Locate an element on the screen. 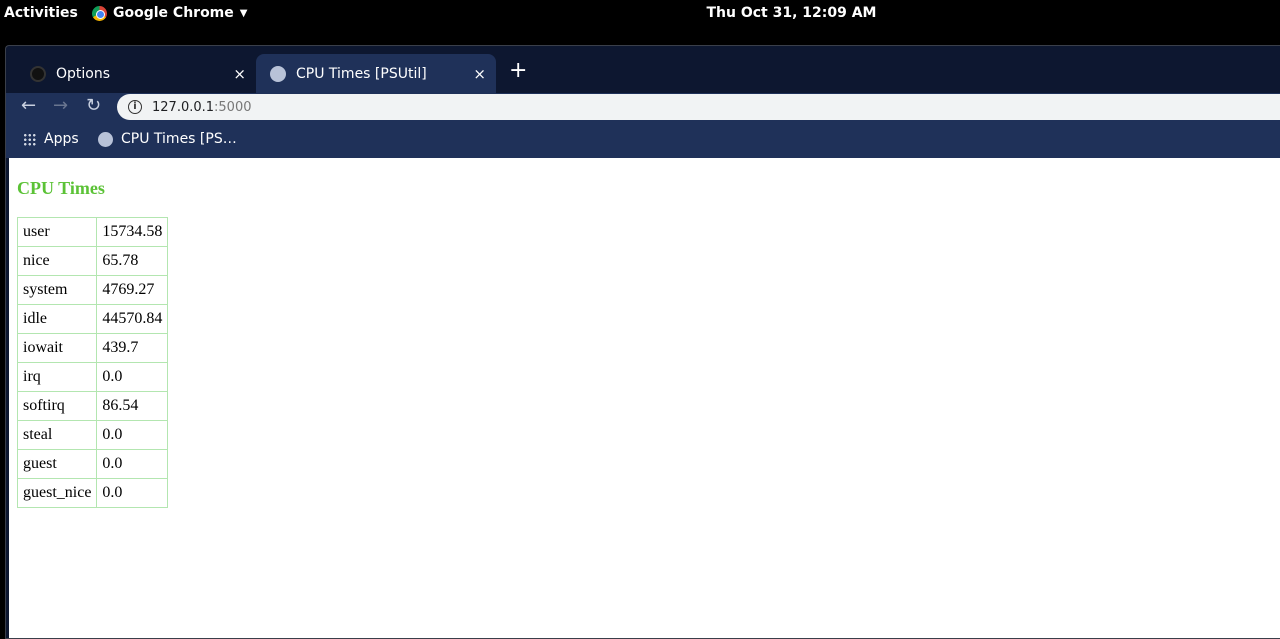 The width and height of the screenshot is (1280, 639). table-row: guest_nice 0.0 is located at coordinates (92, 493).